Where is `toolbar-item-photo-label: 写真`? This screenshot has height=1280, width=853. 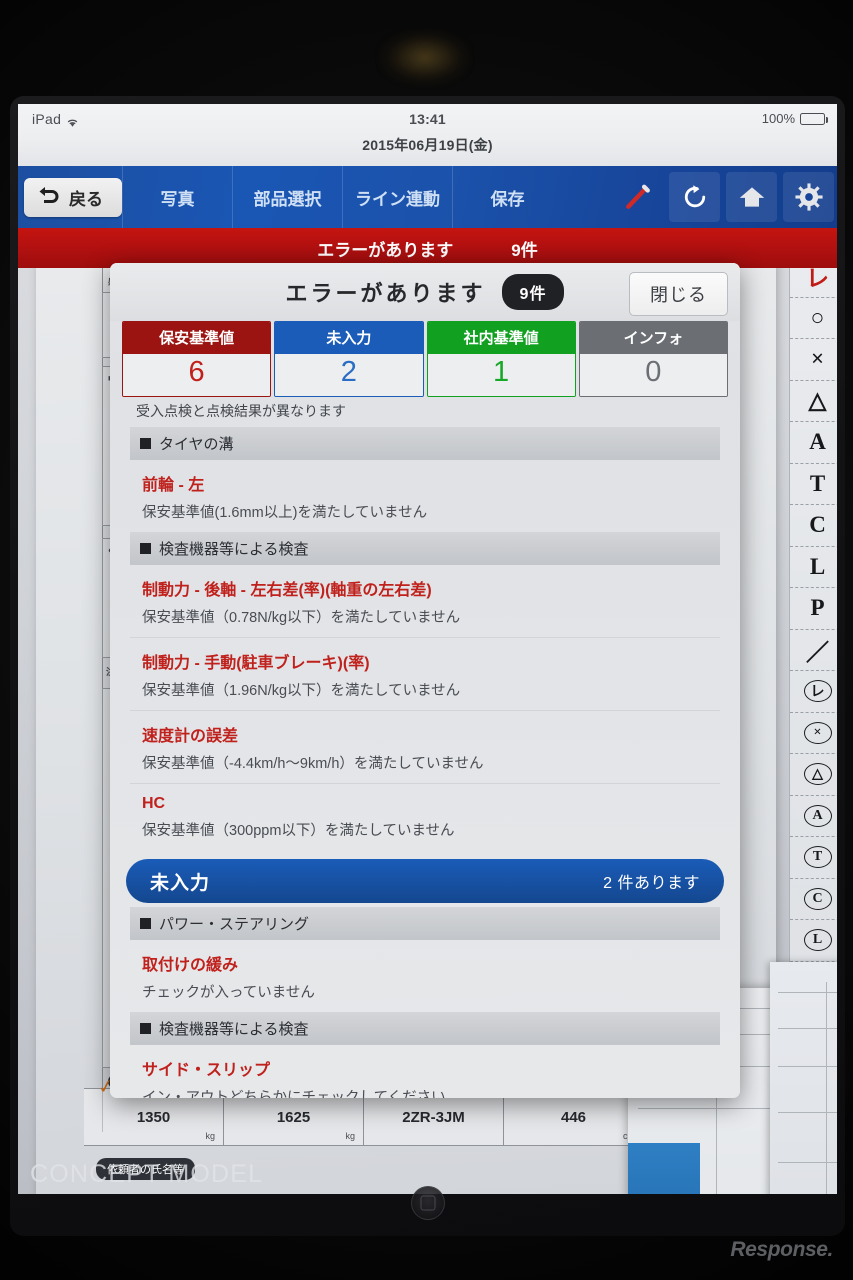 toolbar-item-photo-label: 写真 is located at coordinates (177, 199).